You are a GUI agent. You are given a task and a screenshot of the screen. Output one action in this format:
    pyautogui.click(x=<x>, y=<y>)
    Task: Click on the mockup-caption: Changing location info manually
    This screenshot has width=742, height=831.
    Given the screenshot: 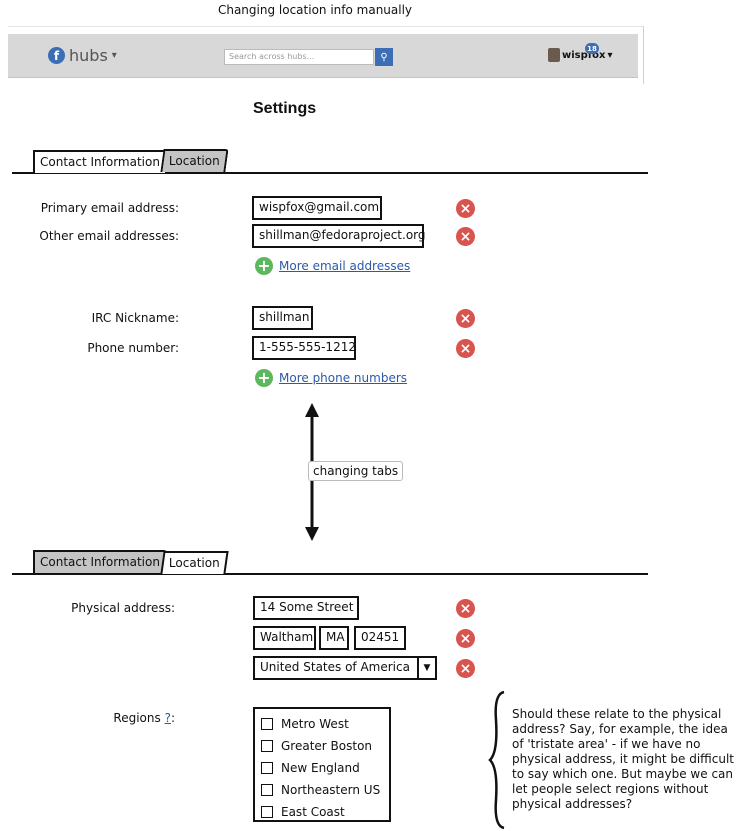 What is the action you would take?
    pyautogui.click(x=315, y=10)
    